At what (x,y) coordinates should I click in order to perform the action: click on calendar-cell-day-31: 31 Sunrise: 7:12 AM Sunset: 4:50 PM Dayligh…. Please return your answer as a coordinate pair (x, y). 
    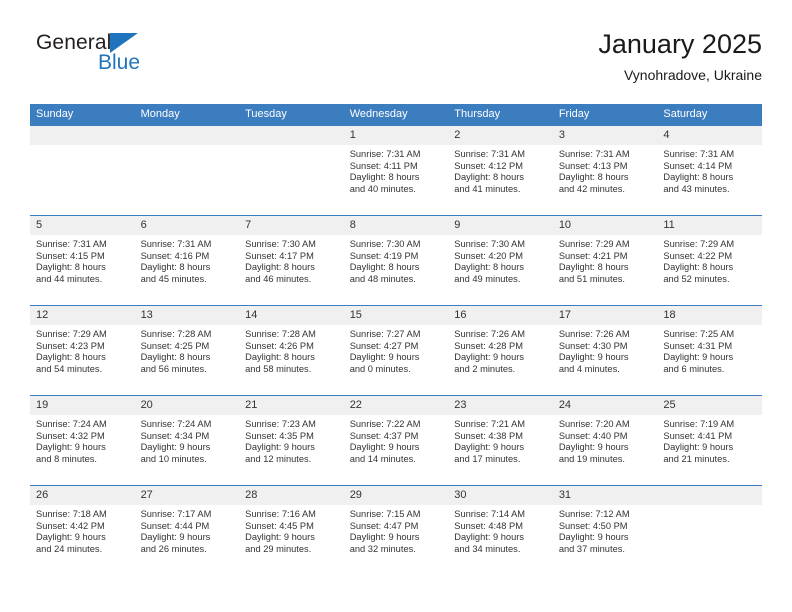
    Looking at the image, I should click on (605, 530).